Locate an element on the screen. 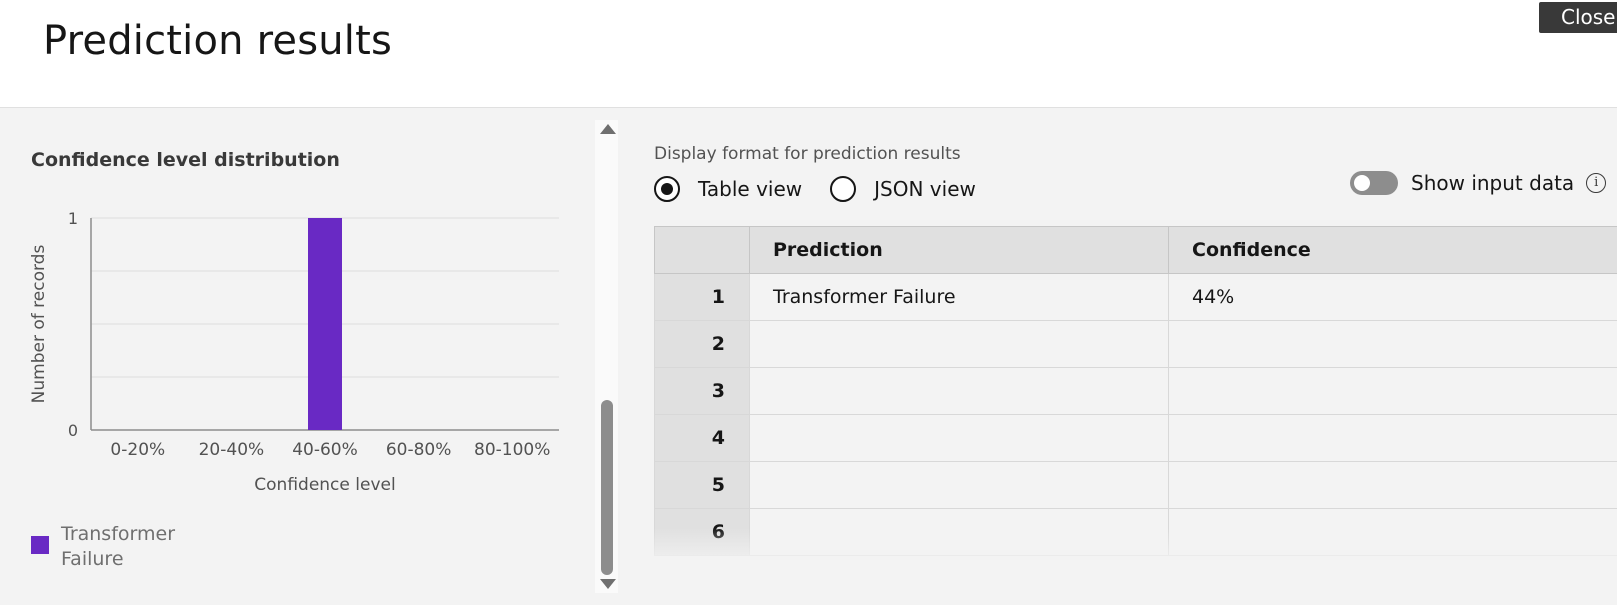 The image size is (1617, 605). scroll-thumb is located at coordinates (607, 487).